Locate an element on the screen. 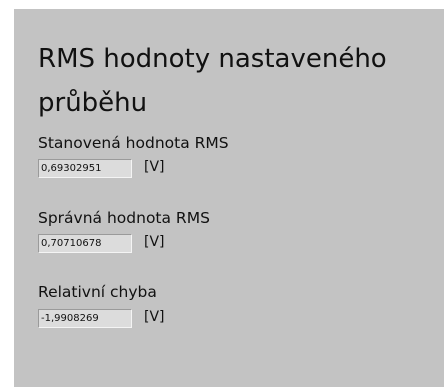  estimated-rms-indicator: 0,69302951 is located at coordinates (85, 168).